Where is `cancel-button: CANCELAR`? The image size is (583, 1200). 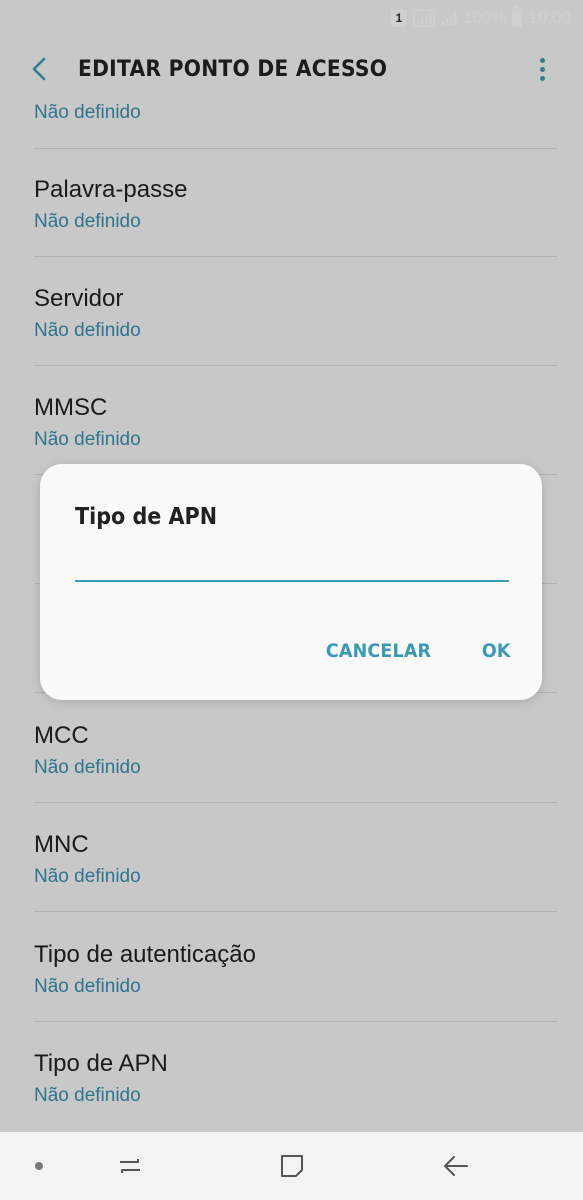 cancel-button: CANCELAR is located at coordinates (378, 651).